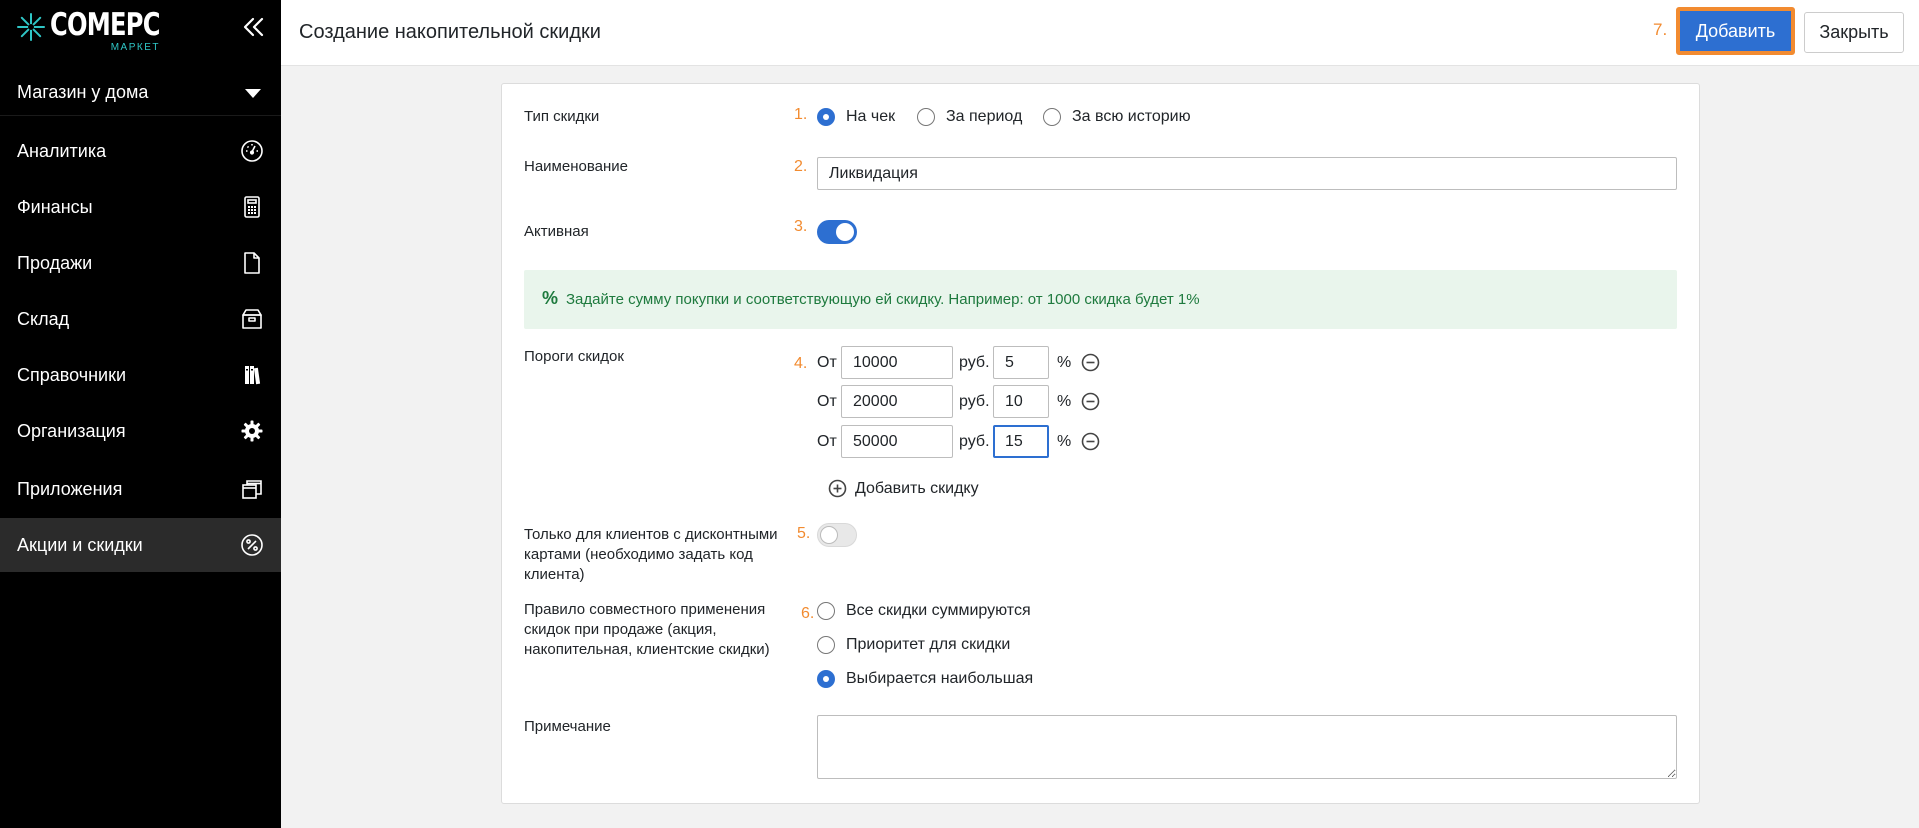 This screenshot has height=828, width=1919. Describe the element at coordinates (62, 150) in the screenshot. I see `sidebar-item-label: Аналитика` at that location.